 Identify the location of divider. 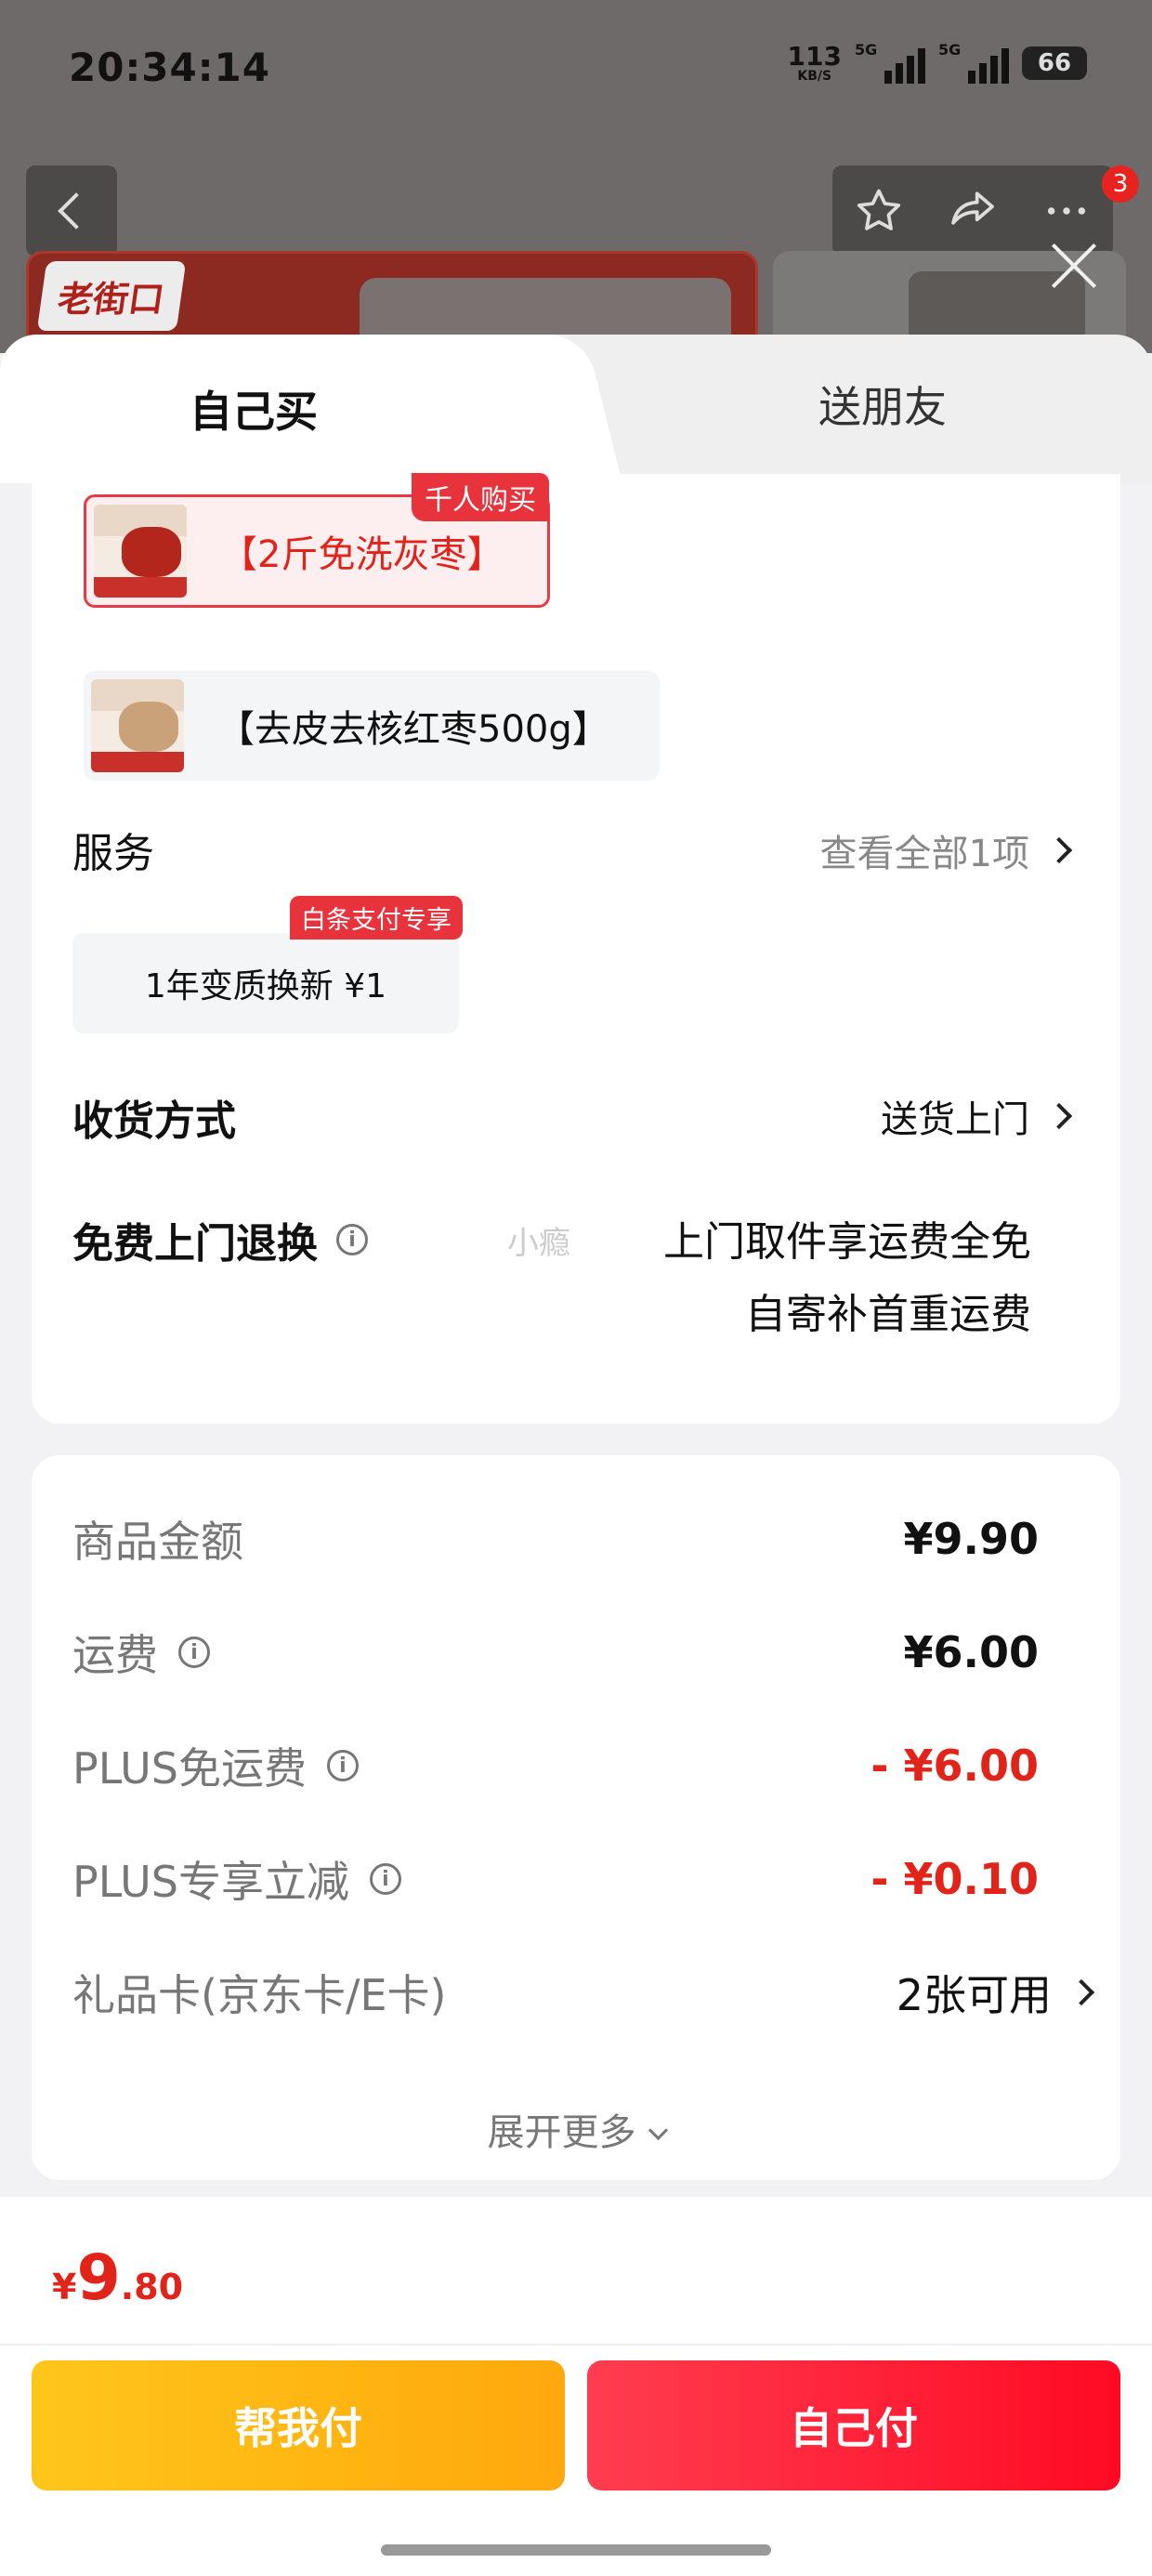
(576, 2345).